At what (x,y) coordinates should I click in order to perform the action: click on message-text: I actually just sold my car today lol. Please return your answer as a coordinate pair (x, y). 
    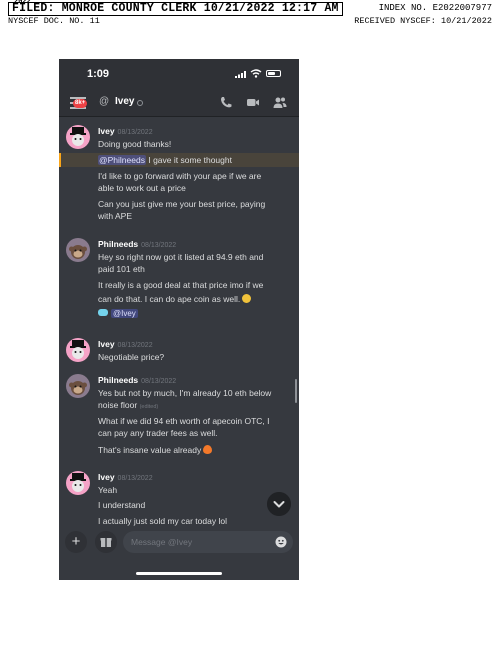
    Looking at the image, I should click on (162, 521).